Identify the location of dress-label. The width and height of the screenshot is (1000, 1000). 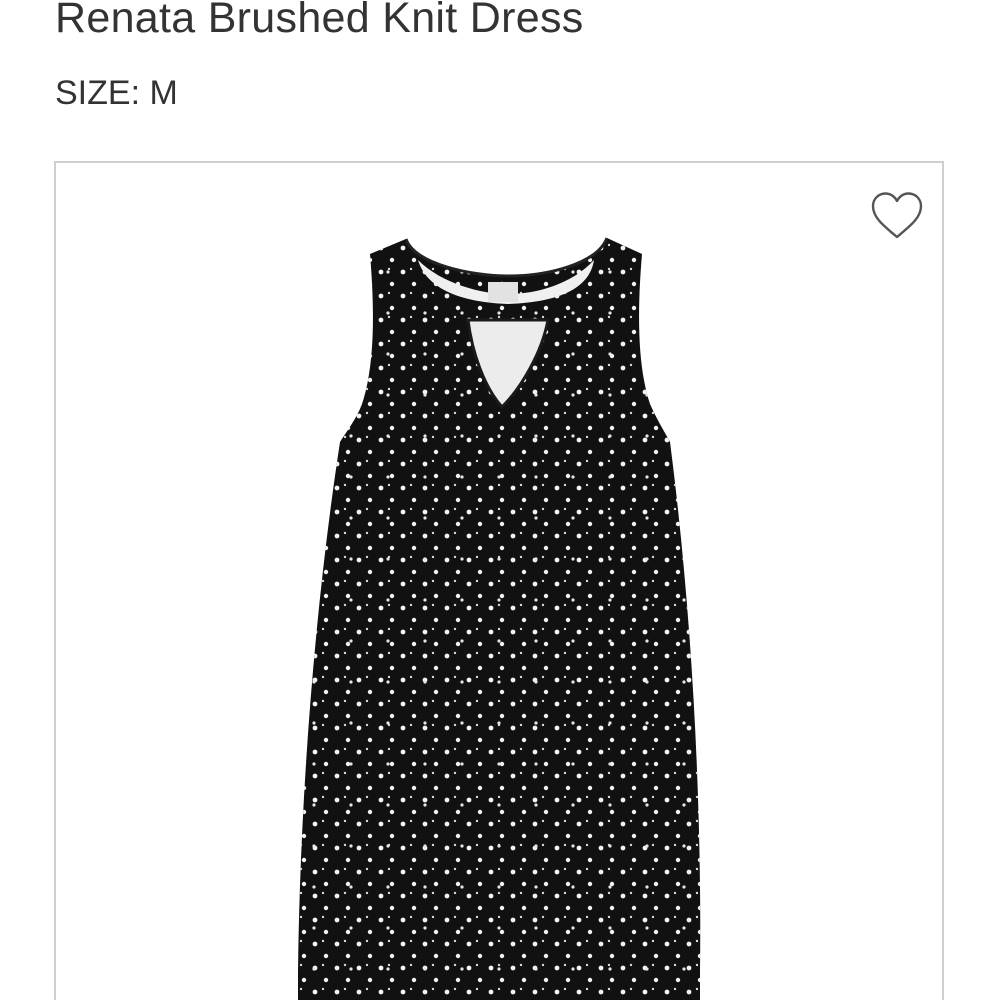
(503, 292).